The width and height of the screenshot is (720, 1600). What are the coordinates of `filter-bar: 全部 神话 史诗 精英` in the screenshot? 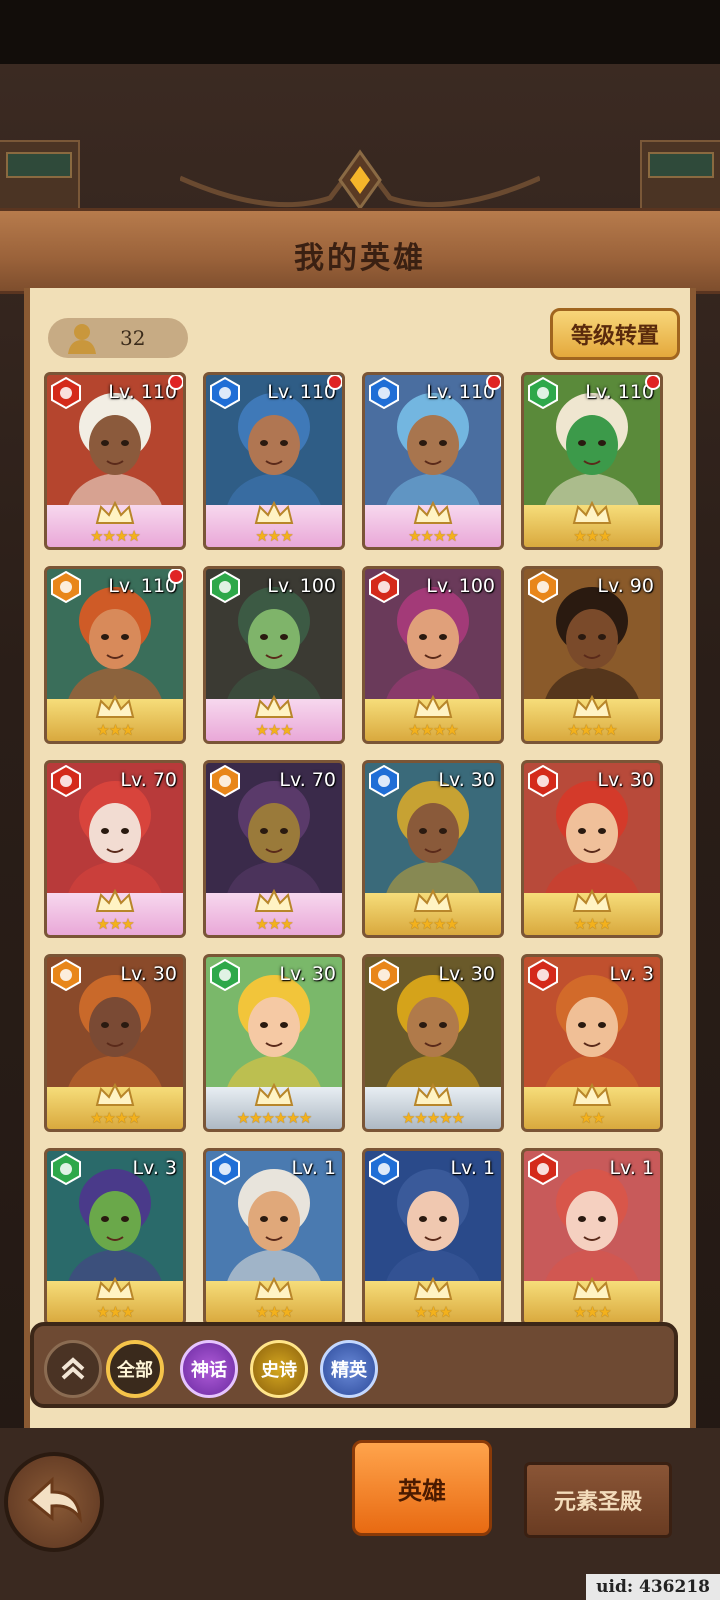 It's located at (354, 1365).